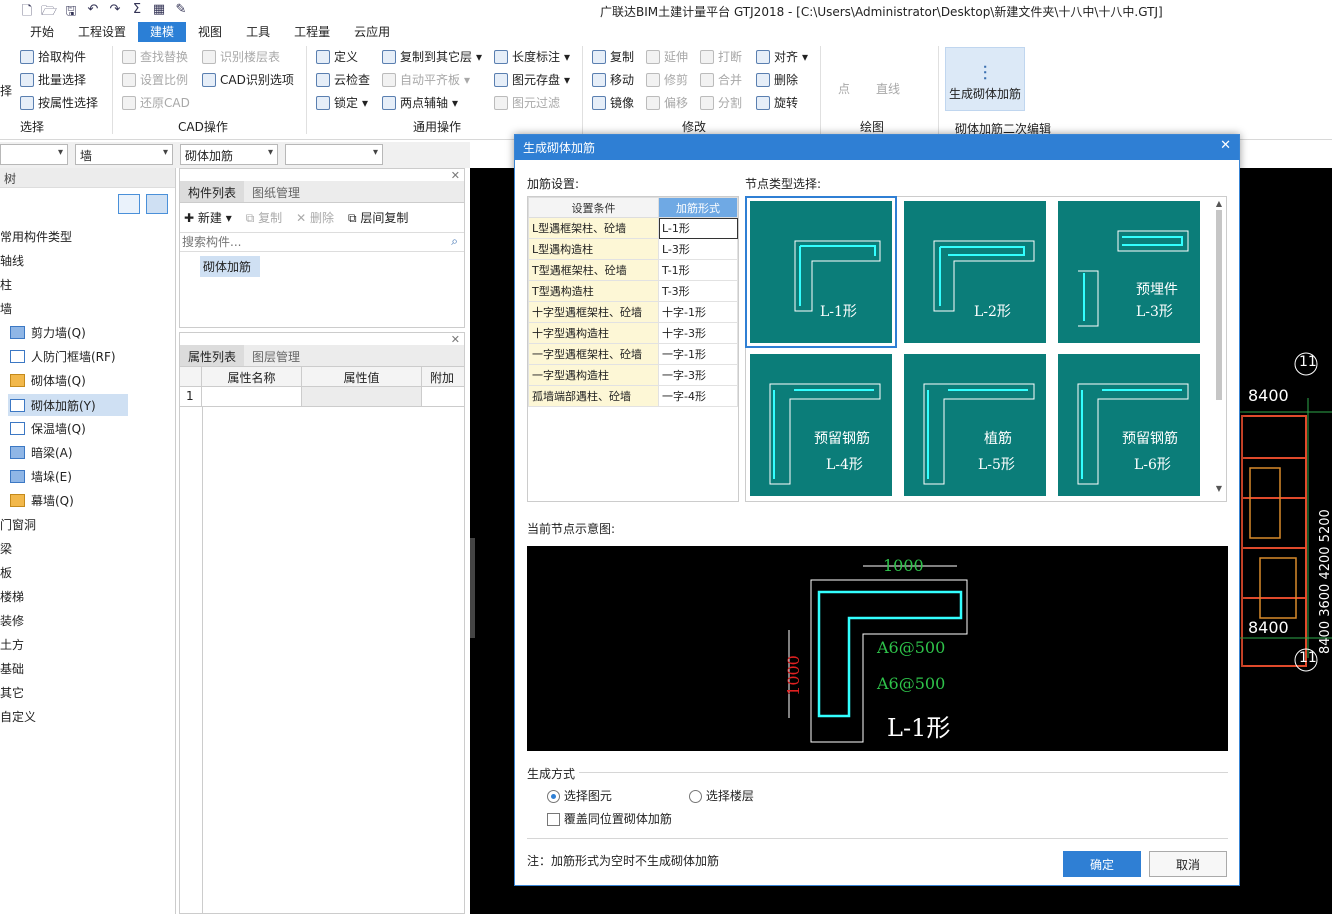 The height and width of the screenshot is (914, 1332). What do you see at coordinates (264, 217) in the screenshot?
I see `copy-component-button: ⧉ 复制` at bounding box center [264, 217].